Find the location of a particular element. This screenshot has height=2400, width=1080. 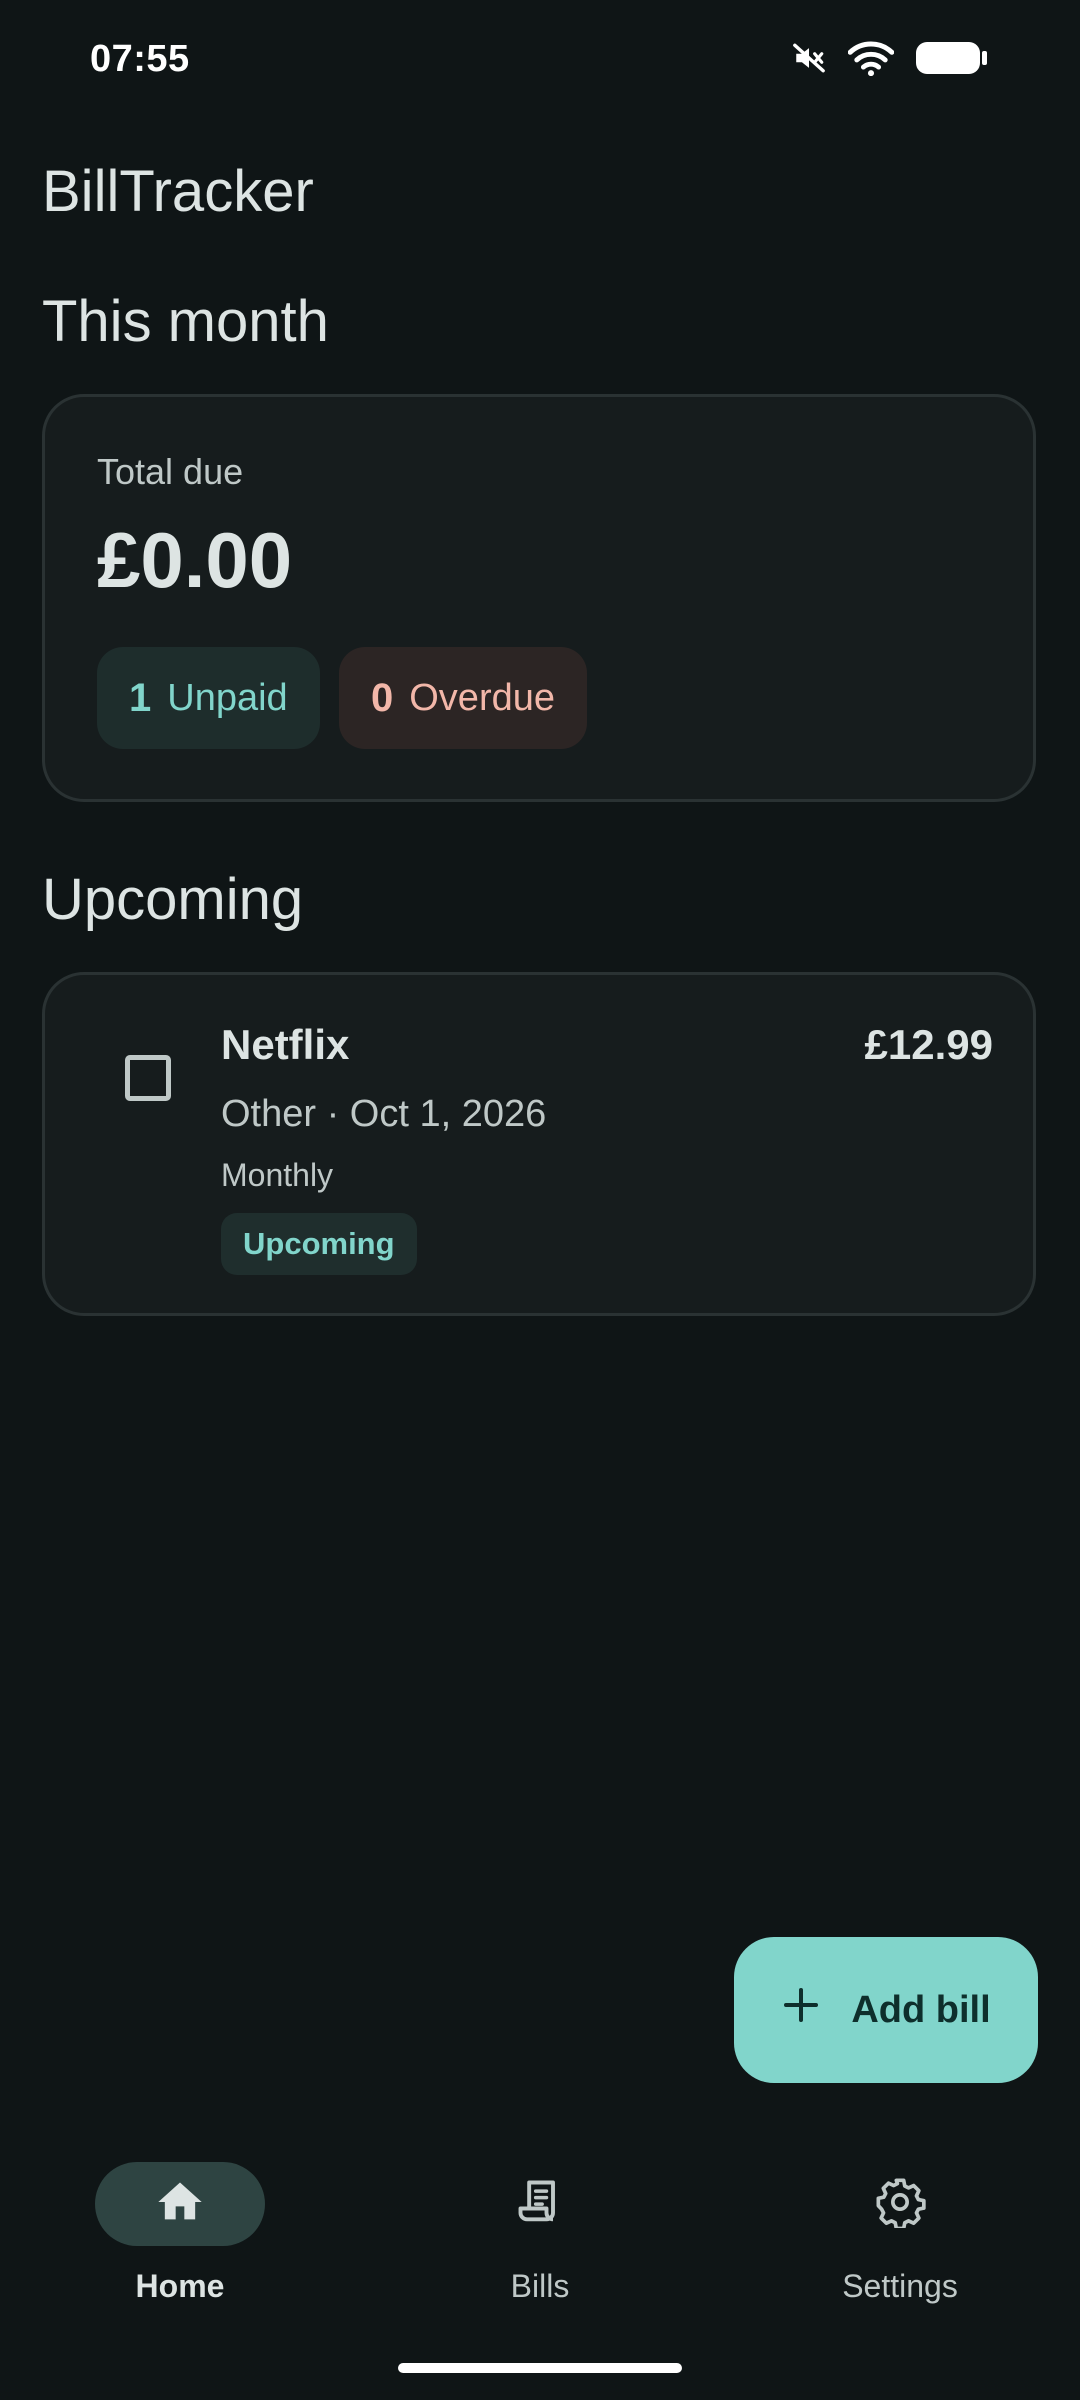

status-bar: 07:55 is located at coordinates (540, 60).